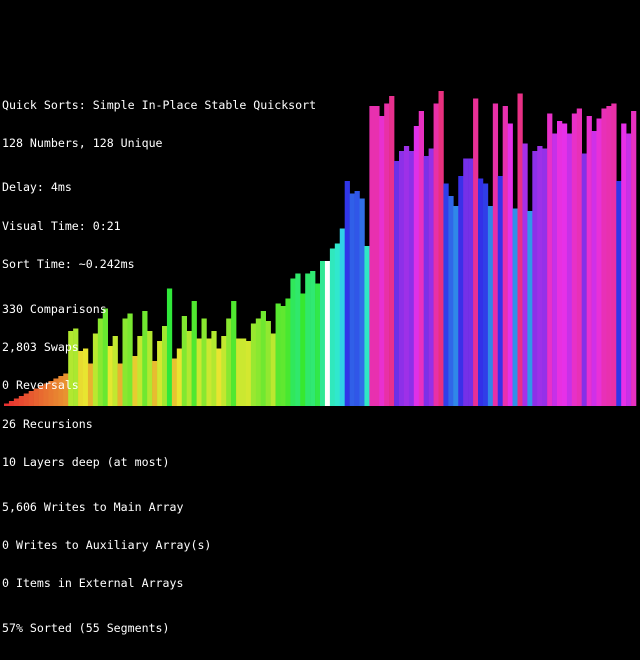  What do you see at coordinates (61, 225) in the screenshot?
I see `visual-time-readout: Visual Time: 0:21` at bounding box center [61, 225].